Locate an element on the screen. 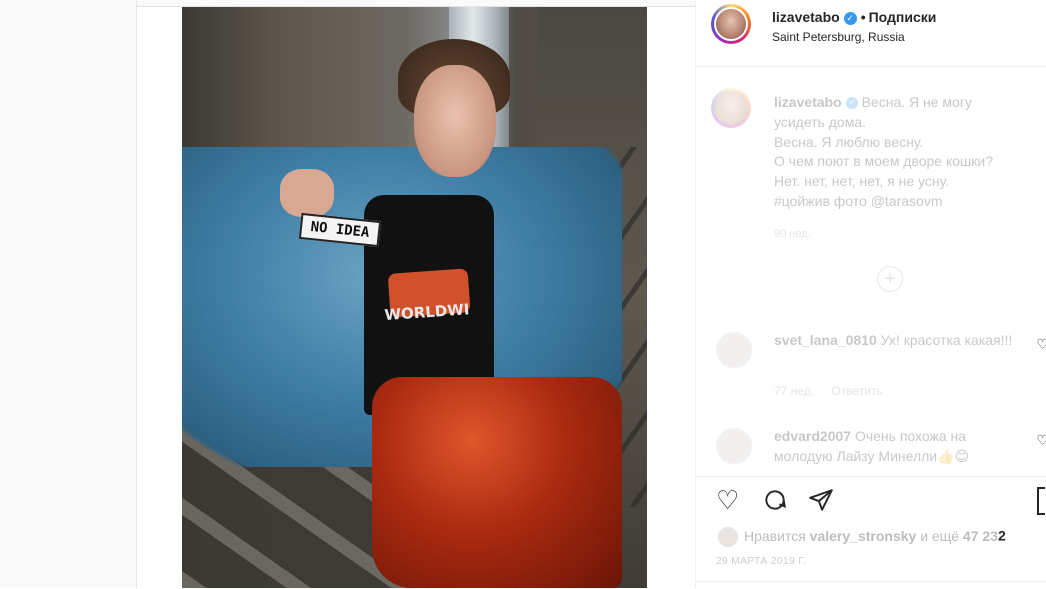  caption-username: lizavetabo is located at coordinates (808, 102).